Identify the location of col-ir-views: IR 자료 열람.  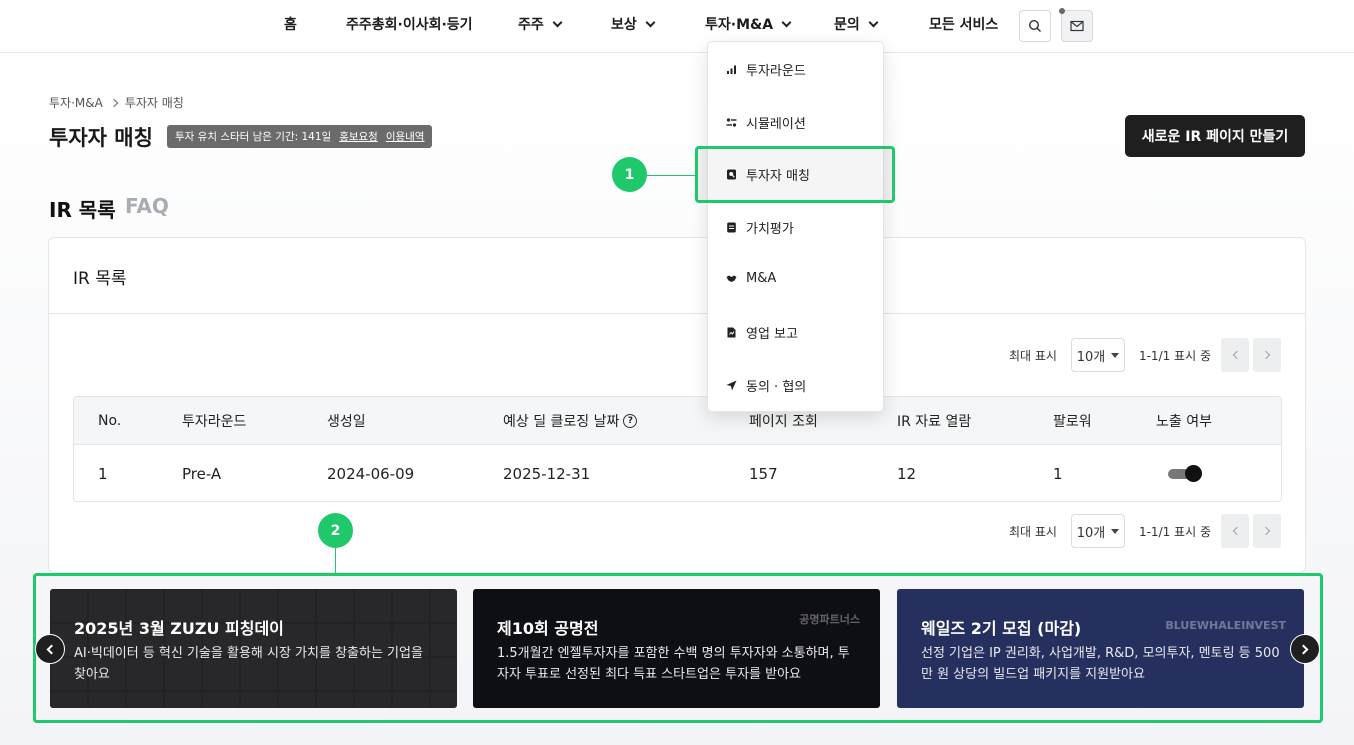
(934, 421).